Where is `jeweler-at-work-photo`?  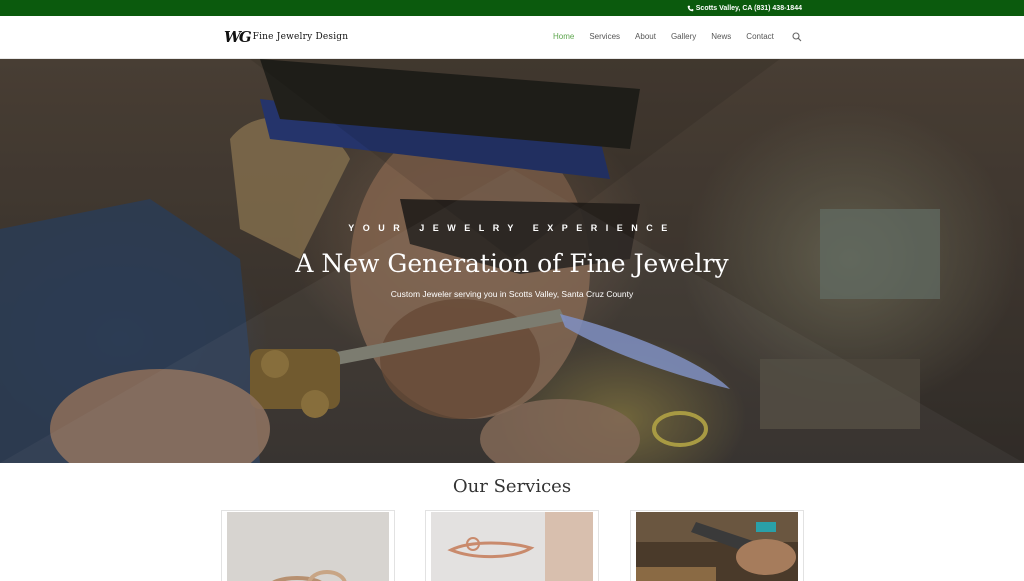 jeweler-at-work-photo is located at coordinates (717, 546).